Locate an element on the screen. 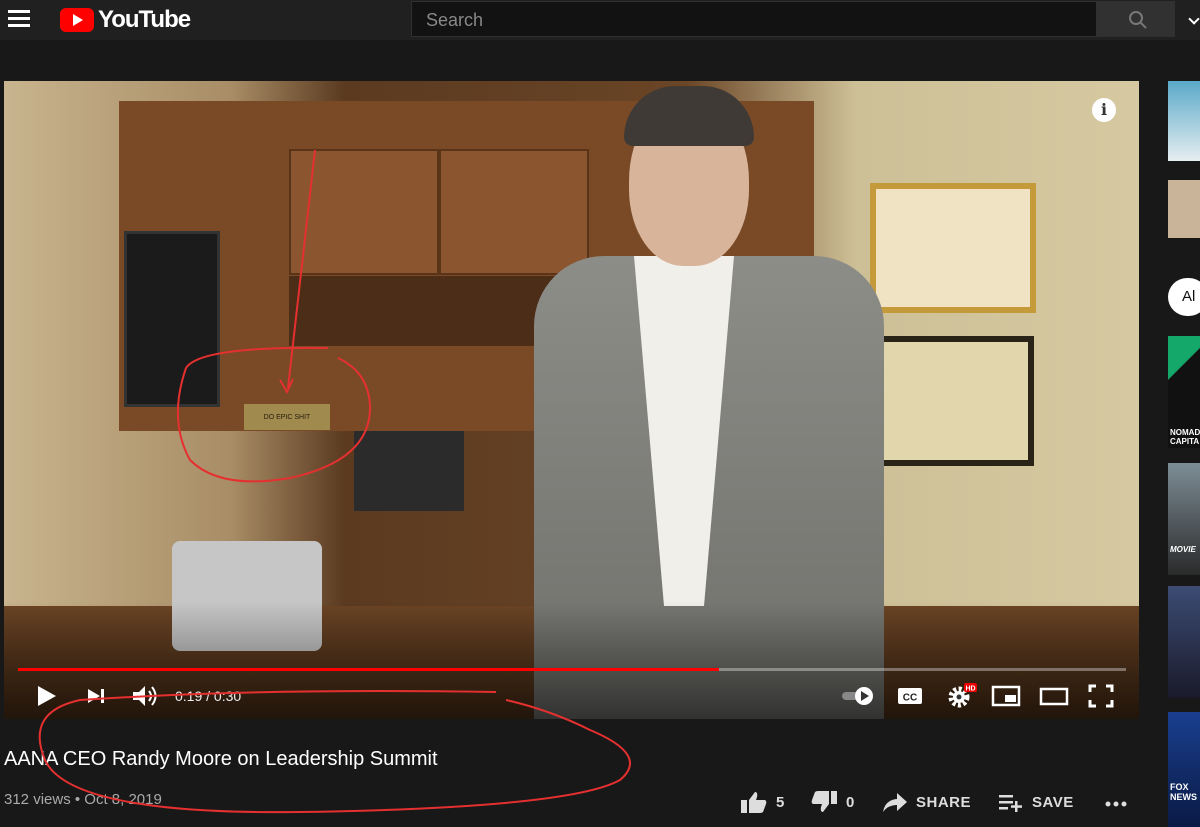 The image size is (1200, 827). hamburger-menu-icon is located at coordinates (19, 19).